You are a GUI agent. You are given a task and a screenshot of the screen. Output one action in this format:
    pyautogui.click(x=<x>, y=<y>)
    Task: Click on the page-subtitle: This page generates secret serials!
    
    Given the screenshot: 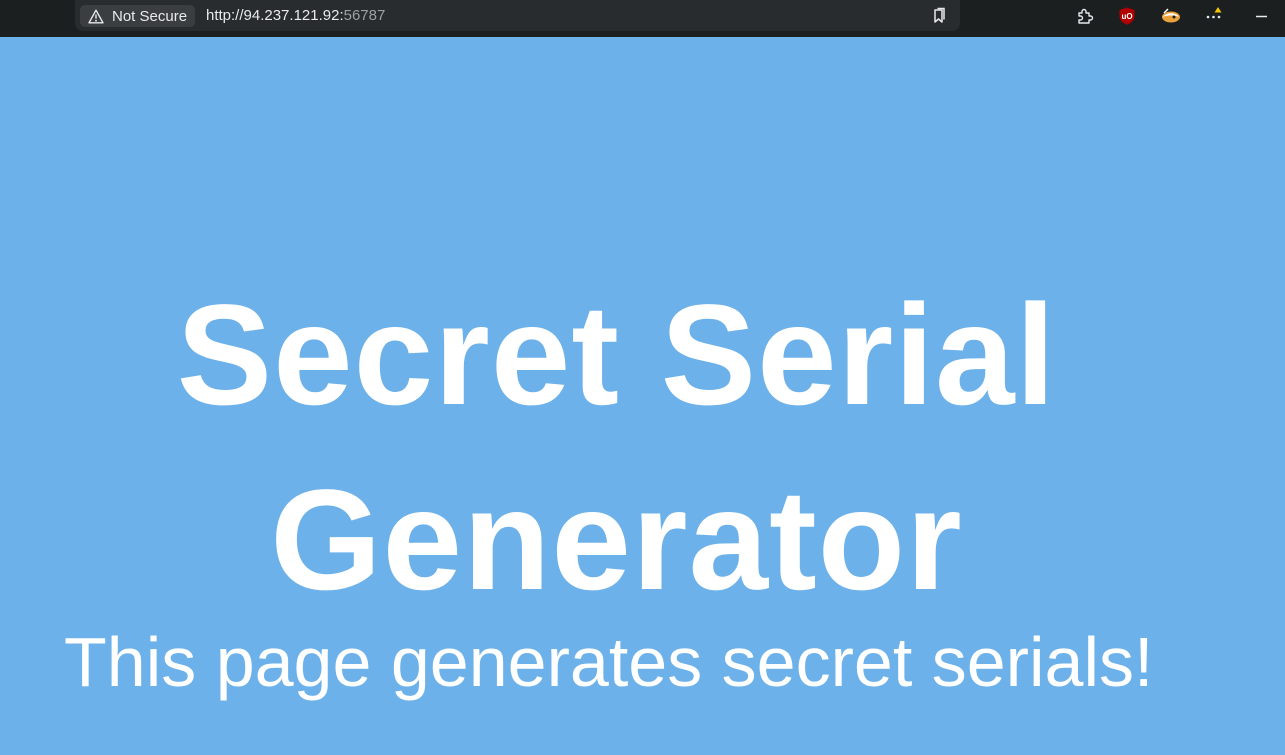 What is the action you would take?
    pyautogui.click(x=609, y=662)
    